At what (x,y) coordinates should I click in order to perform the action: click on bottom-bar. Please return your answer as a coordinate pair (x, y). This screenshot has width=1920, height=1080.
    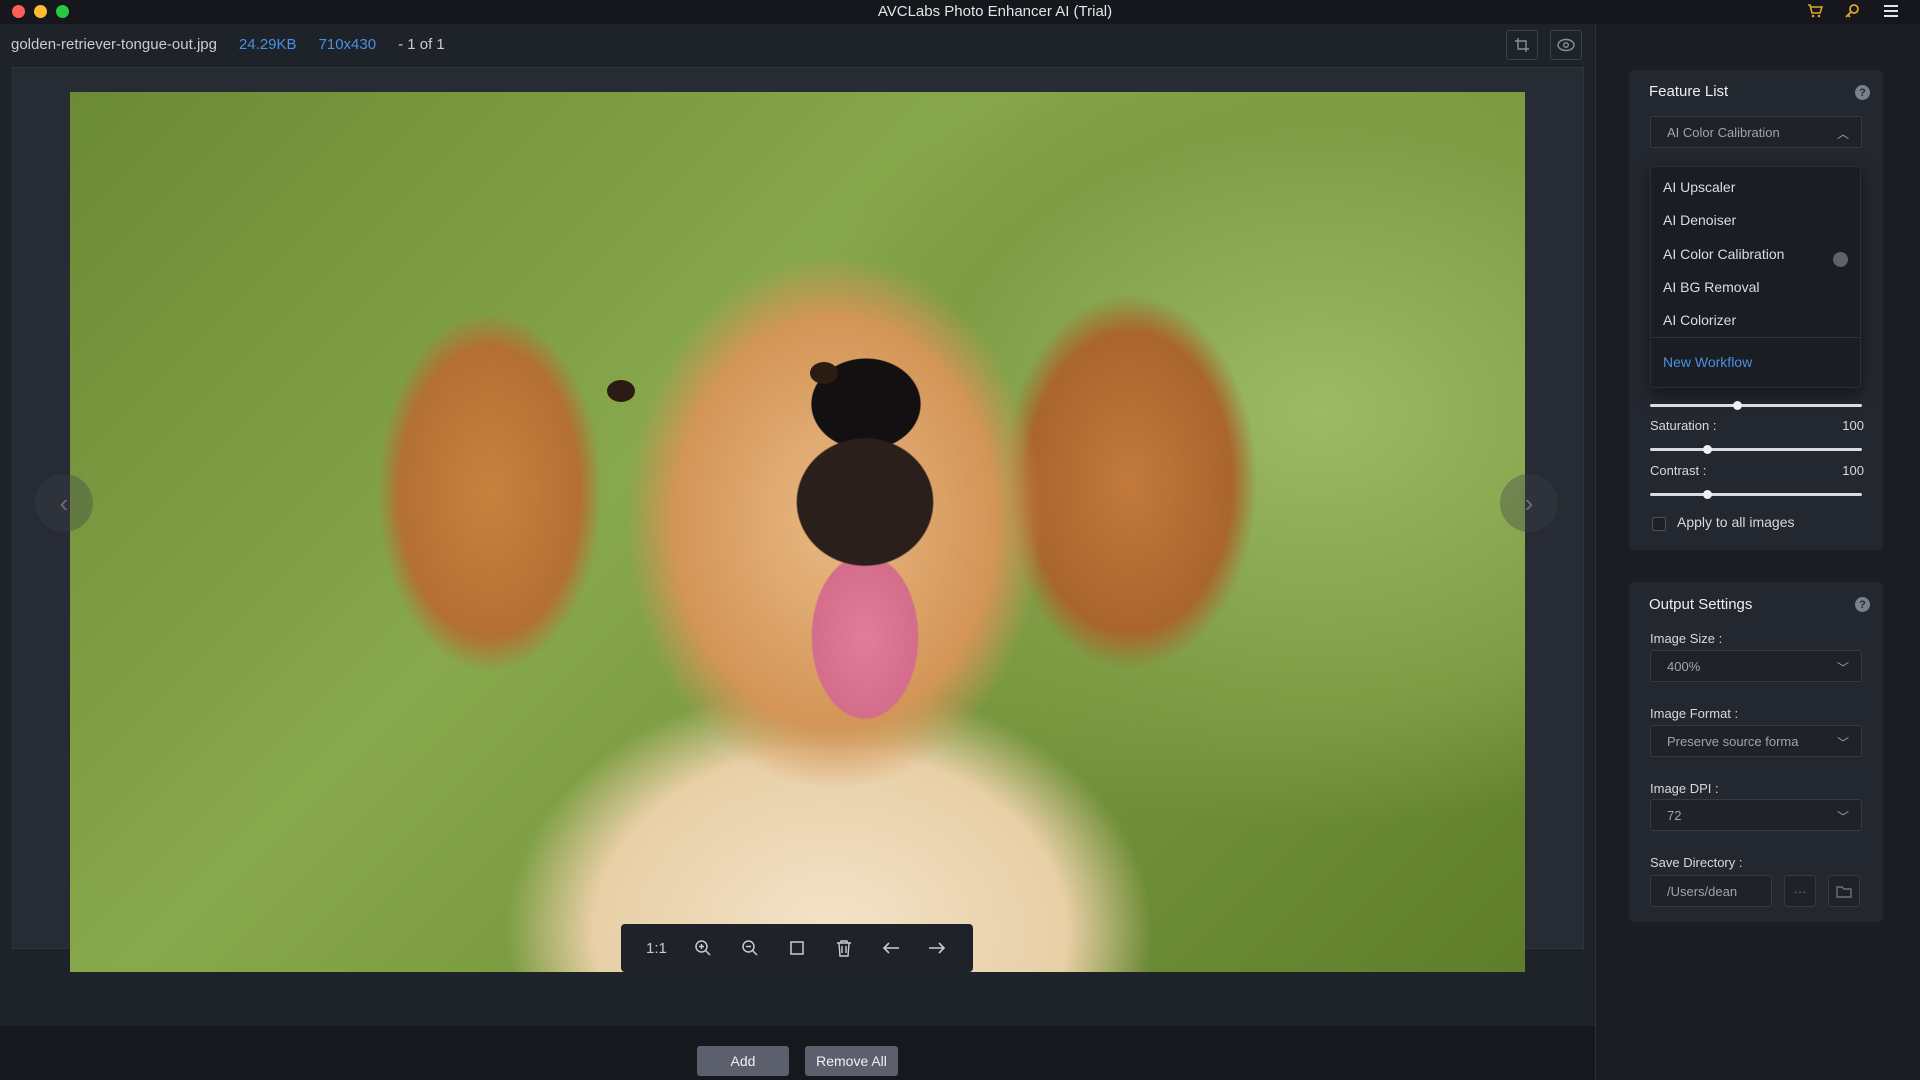
    Looking at the image, I should click on (797, 1053).